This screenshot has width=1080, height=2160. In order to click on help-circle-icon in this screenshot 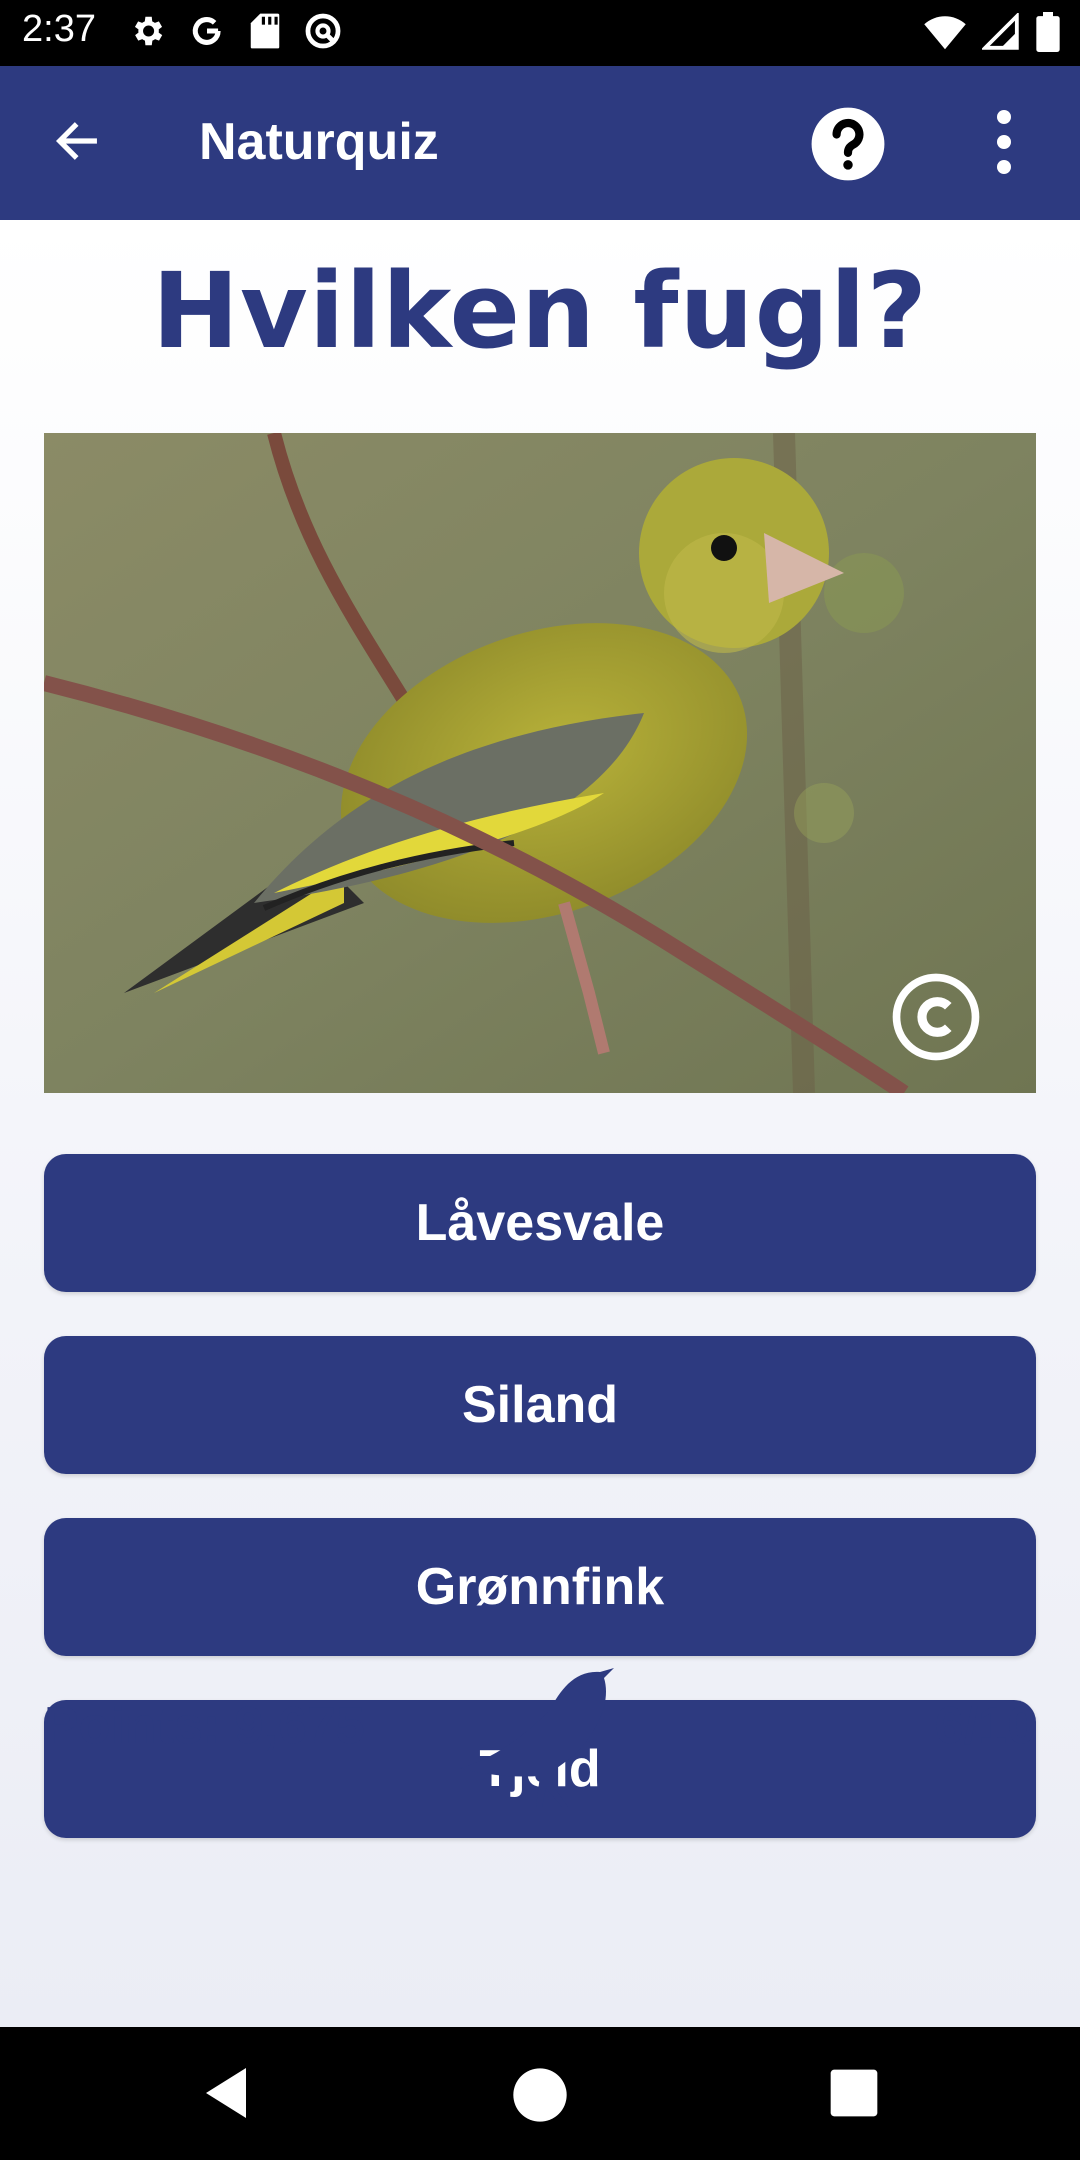, I will do `click(848, 146)`.